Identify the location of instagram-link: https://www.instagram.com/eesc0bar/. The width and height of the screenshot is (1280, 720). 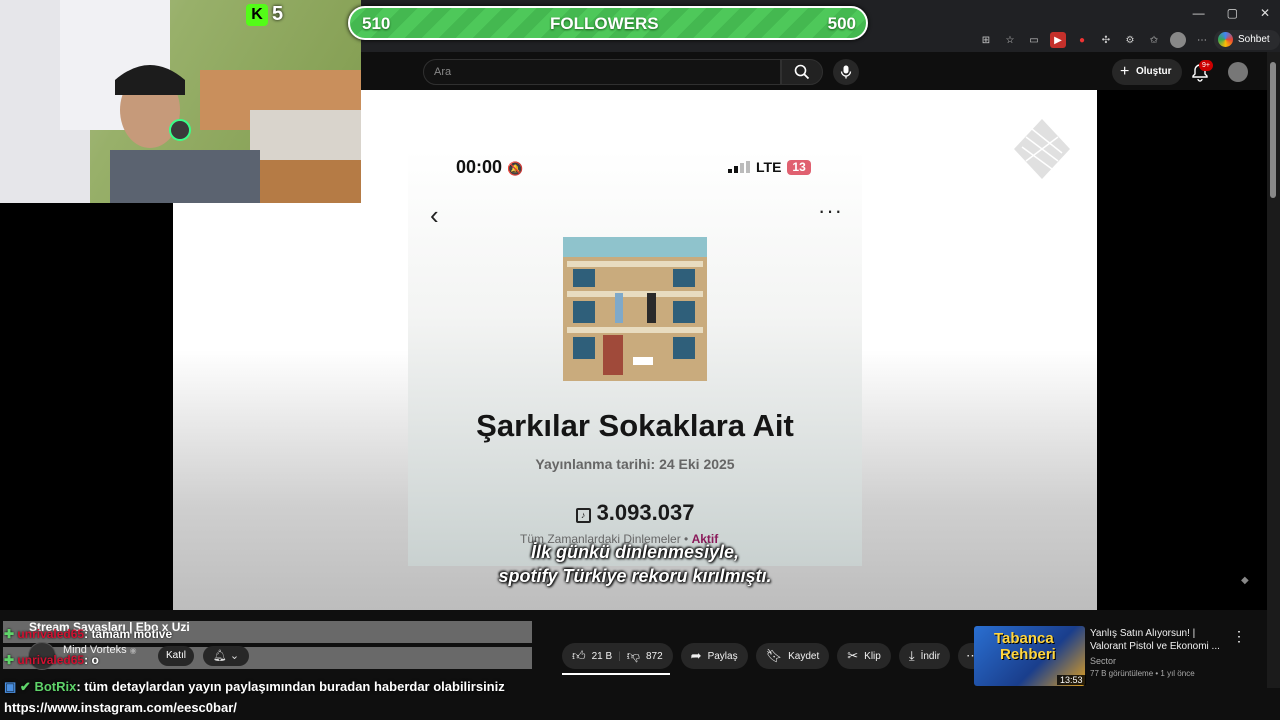
(120, 707).